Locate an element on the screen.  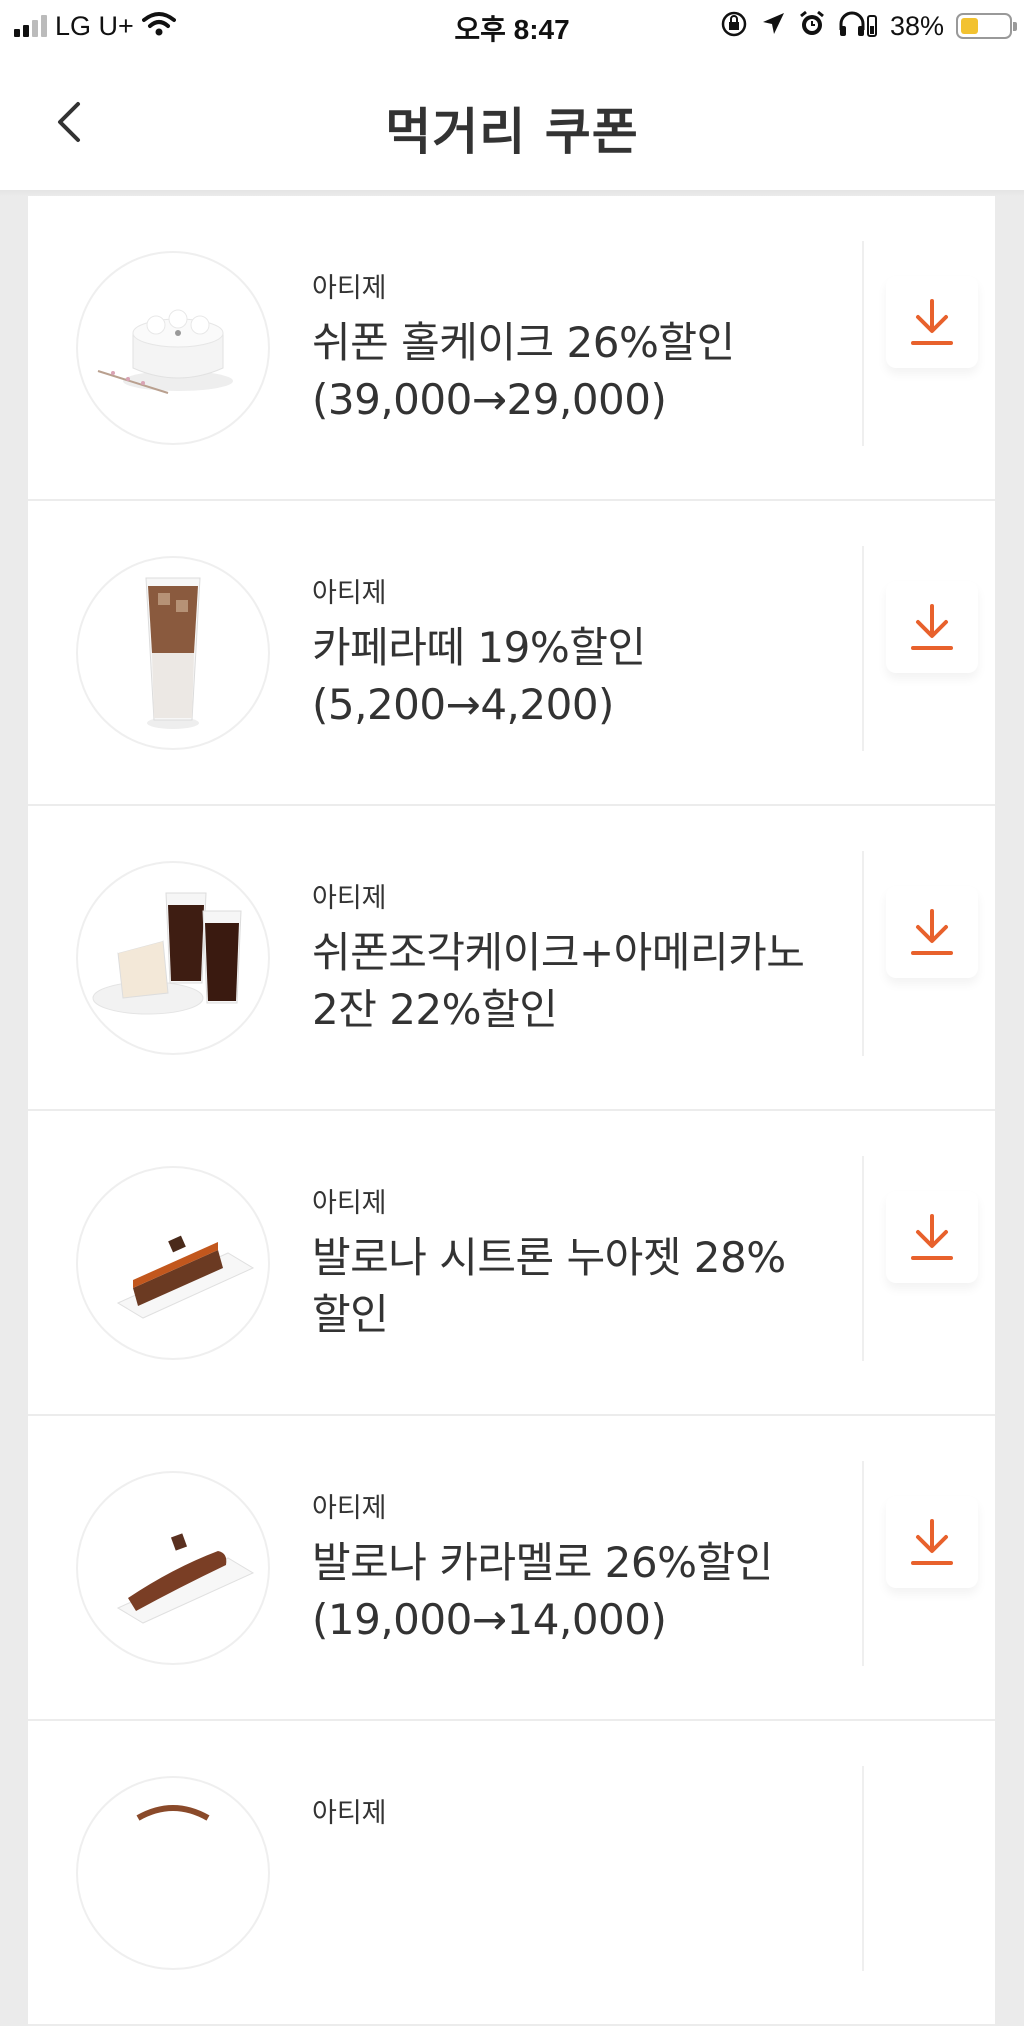
status-bar: LG U+ 오후 8:47 38% is located at coordinates (512, 26).